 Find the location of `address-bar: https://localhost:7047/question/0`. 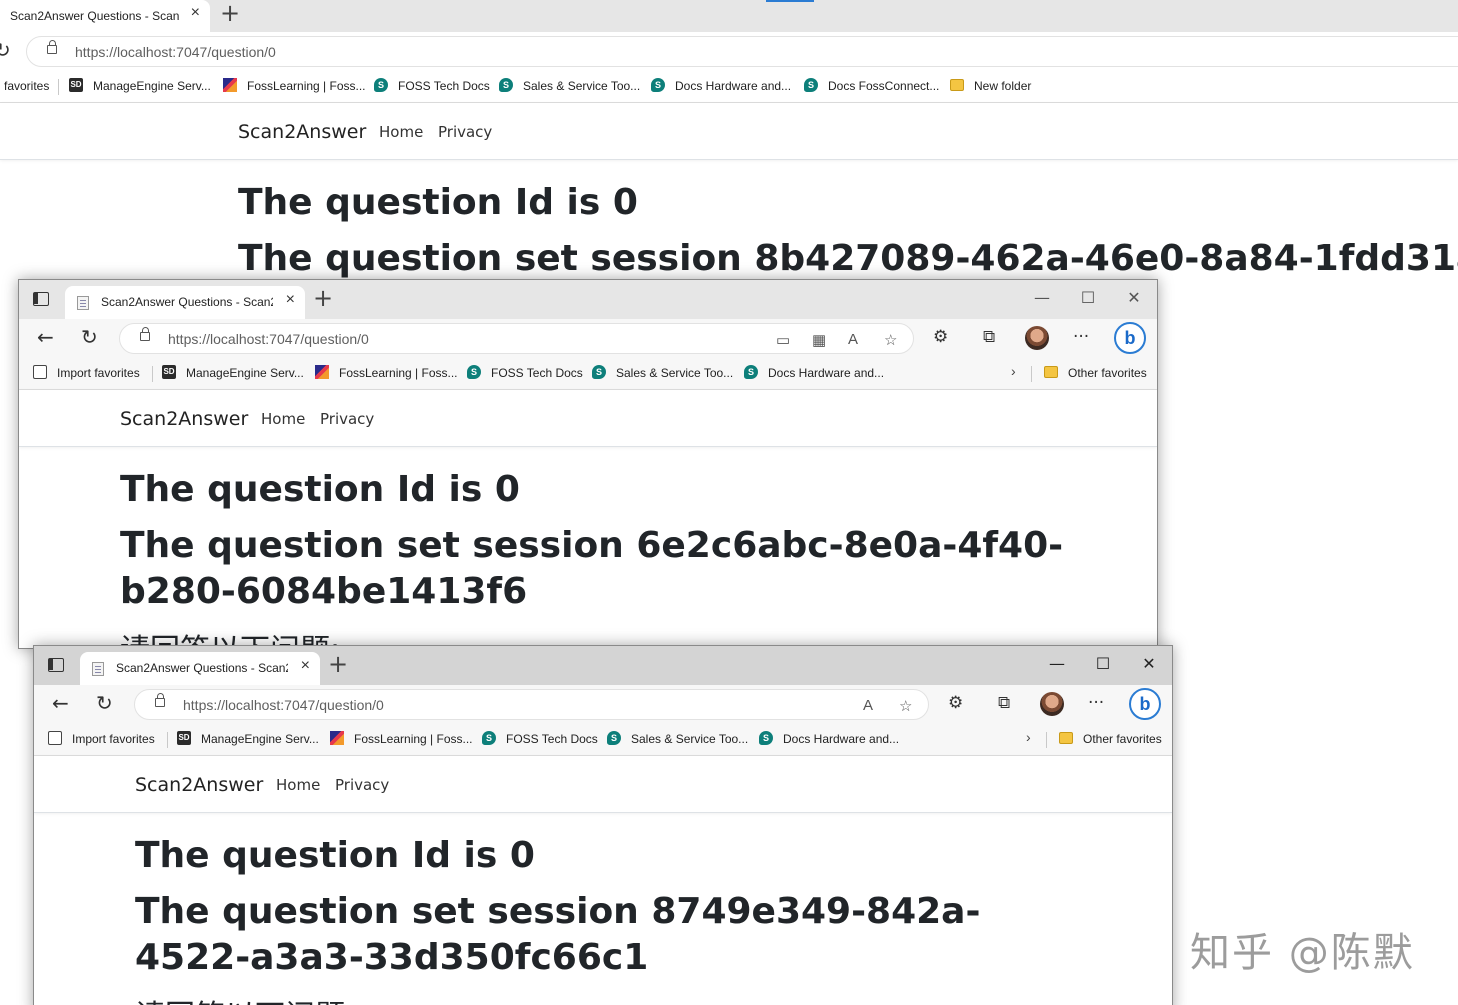

address-bar: https://localhost:7047/question/0 is located at coordinates (742, 51).